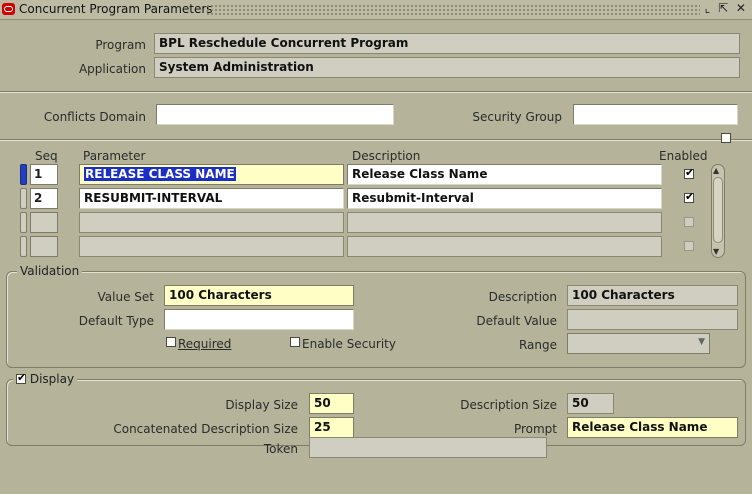  I want to click on scroll-thumb, so click(718, 210).